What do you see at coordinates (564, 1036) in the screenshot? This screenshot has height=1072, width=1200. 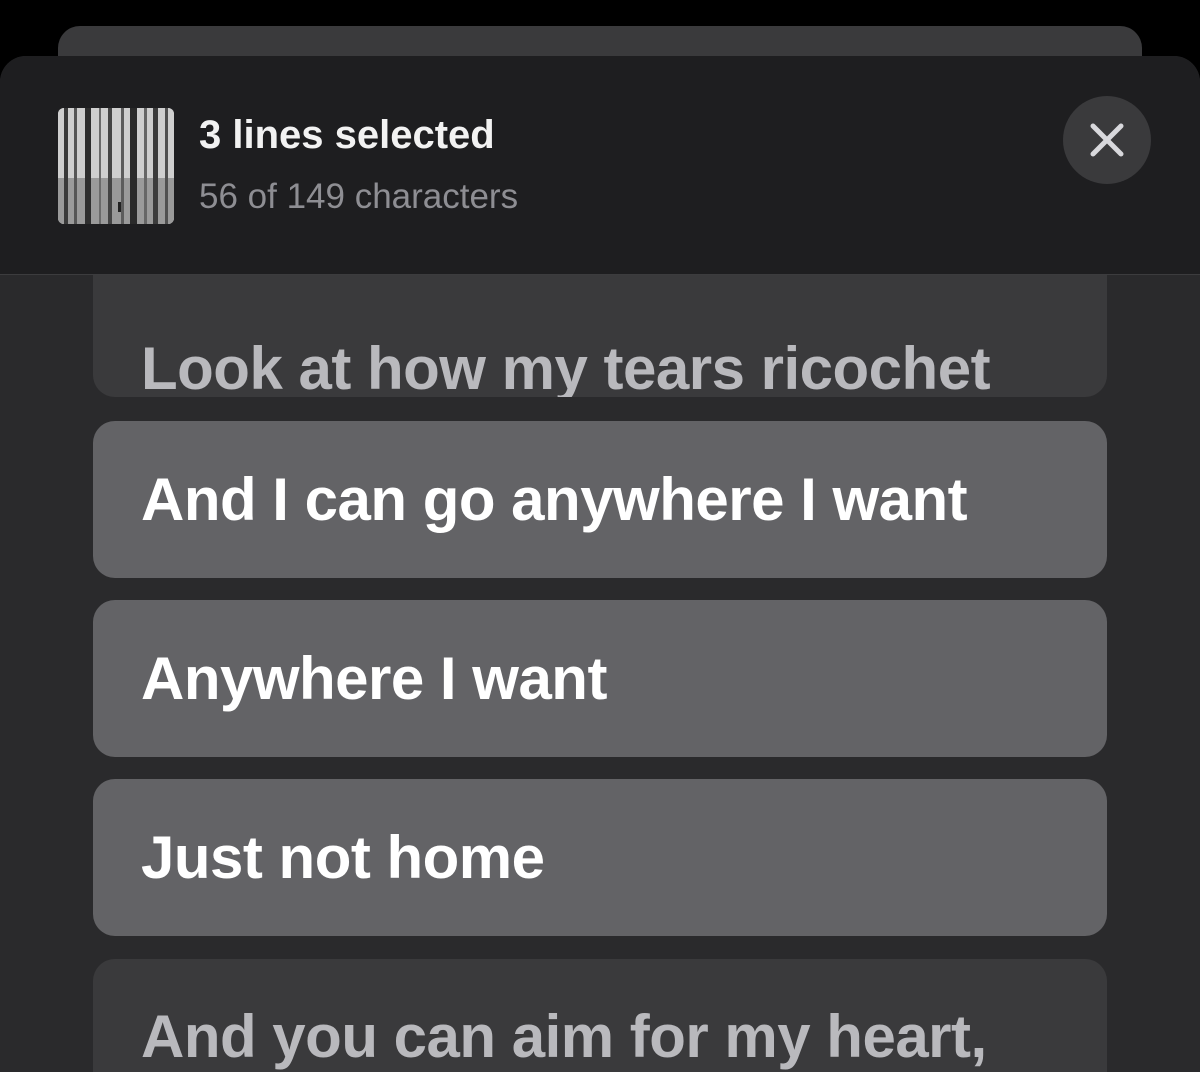 I see `lyric-text: And you can aim for my heart,` at bounding box center [564, 1036].